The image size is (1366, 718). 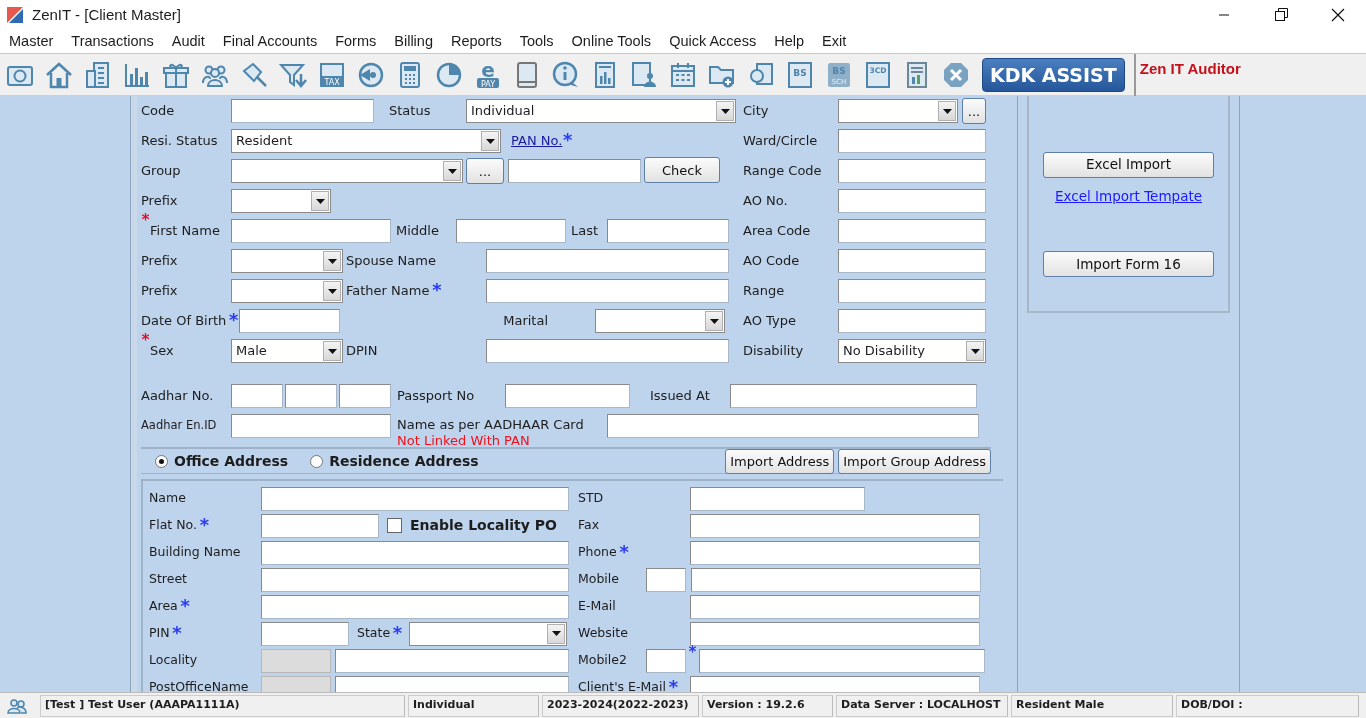 I want to click on template-link: Excel Import Tempate, so click(x=1128, y=196).